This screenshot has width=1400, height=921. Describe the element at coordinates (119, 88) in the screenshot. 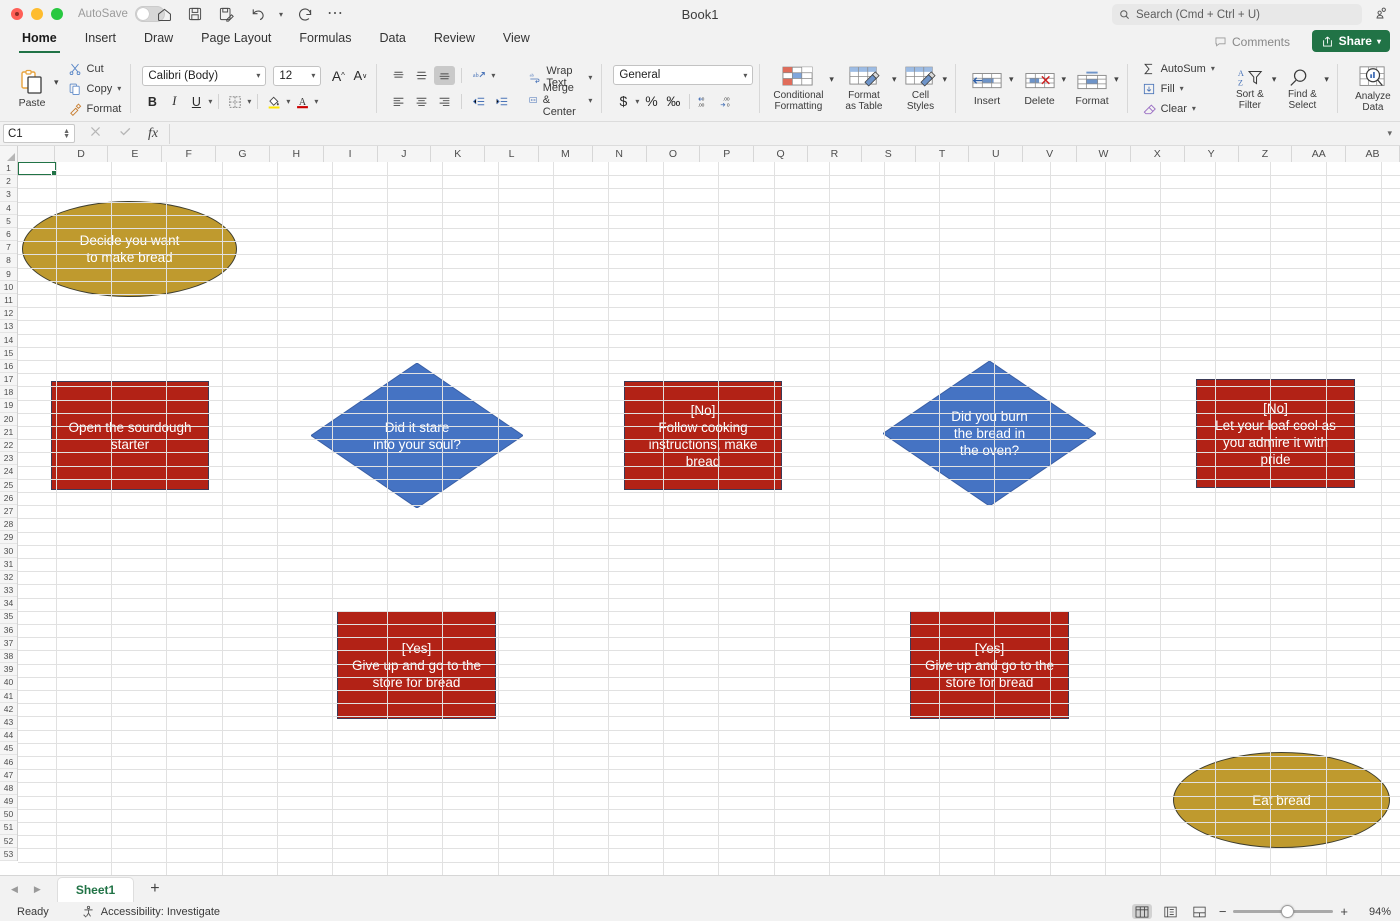

I see `copy-dropdown-icon: ▾` at that location.